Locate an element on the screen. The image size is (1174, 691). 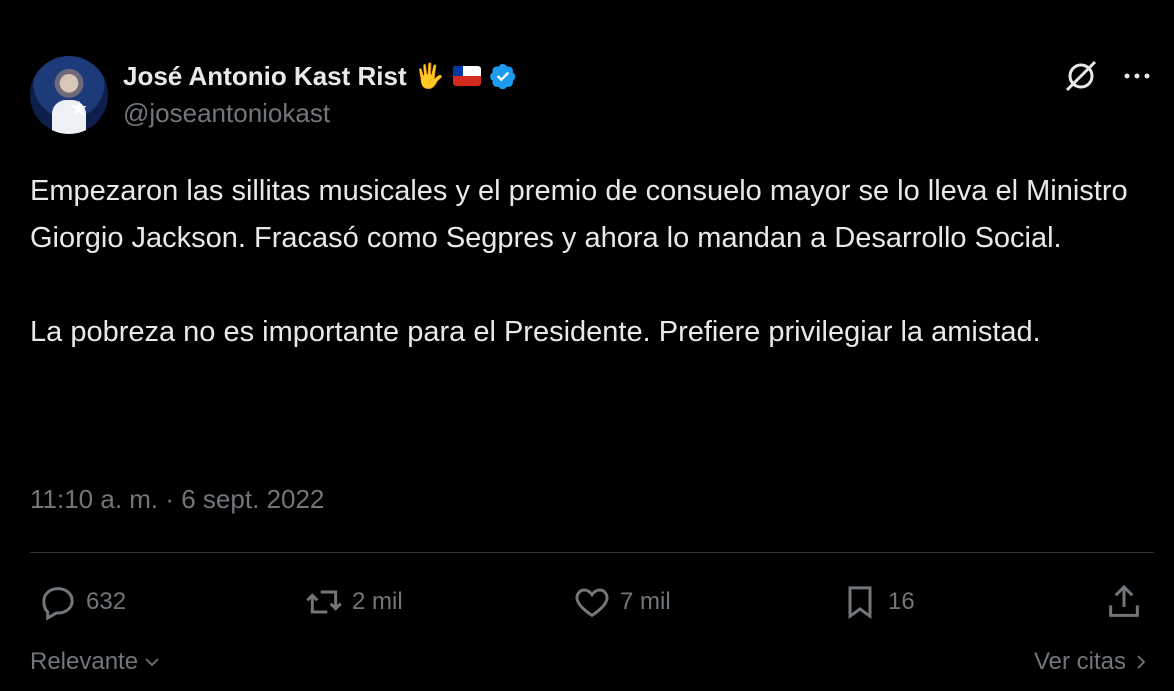
bookmark-count: 16 is located at coordinates (901, 601).